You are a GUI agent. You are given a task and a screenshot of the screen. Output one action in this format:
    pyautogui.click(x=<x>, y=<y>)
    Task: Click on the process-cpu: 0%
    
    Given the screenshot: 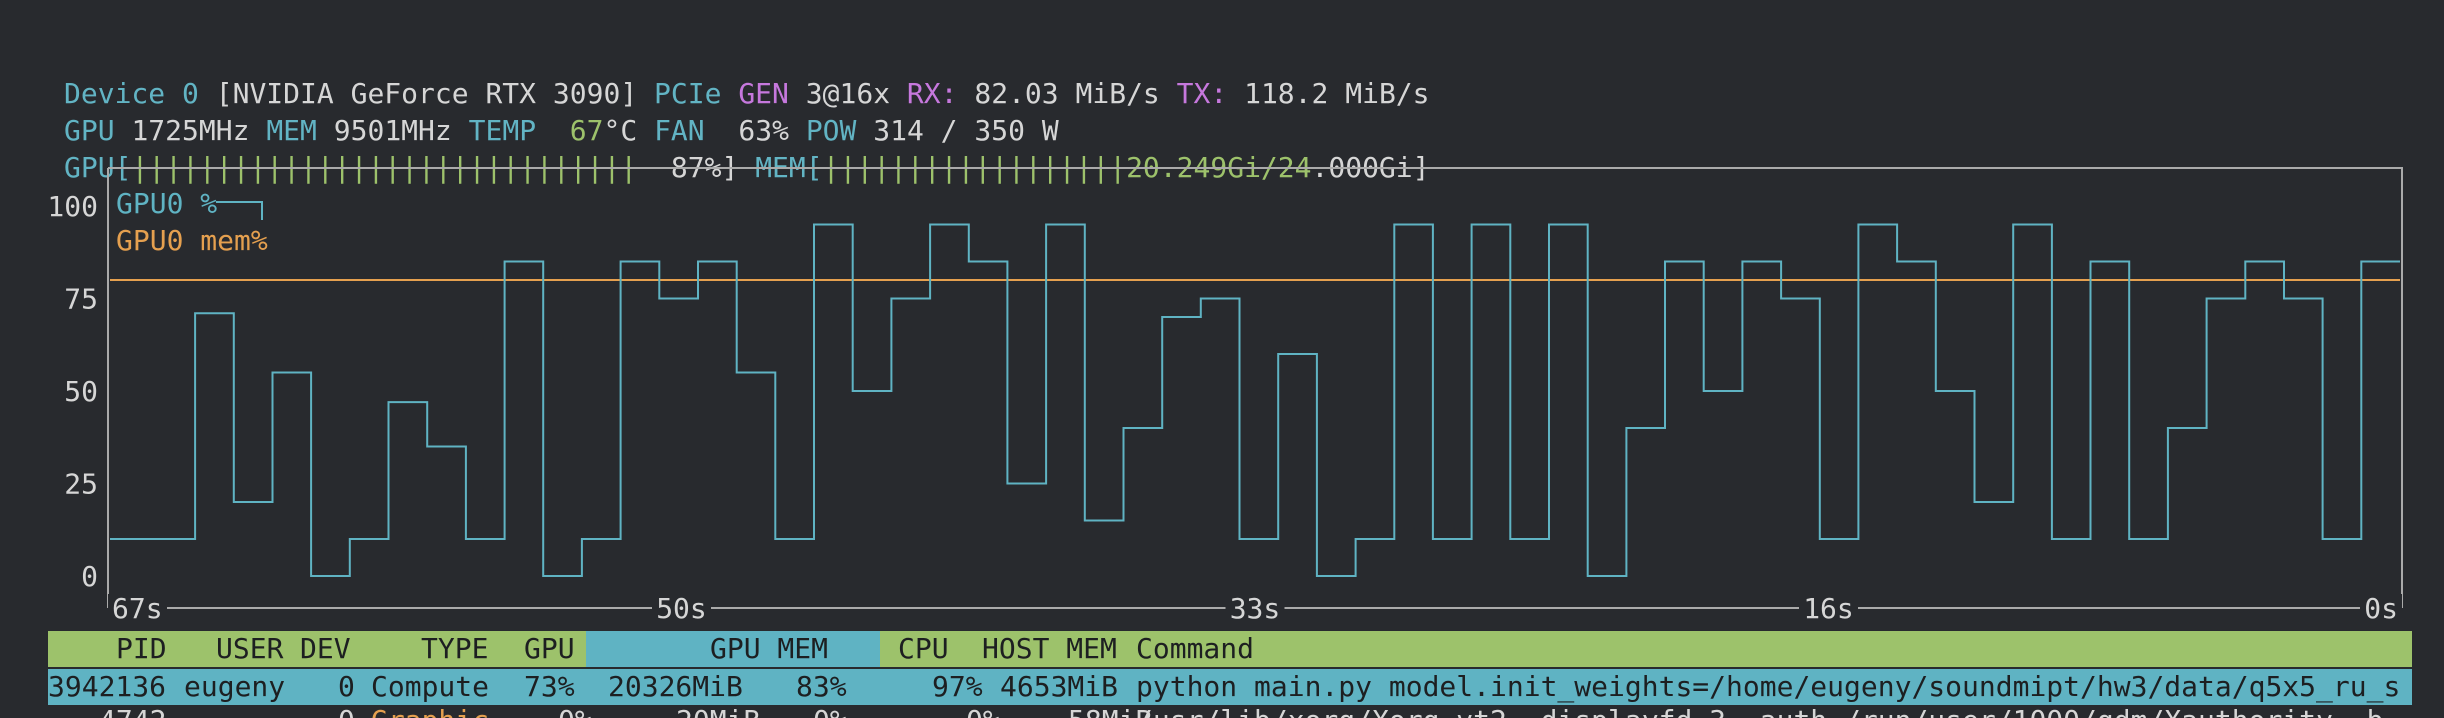 What is the action you would take?
    pyautogui.click(x=983, y=712)
    